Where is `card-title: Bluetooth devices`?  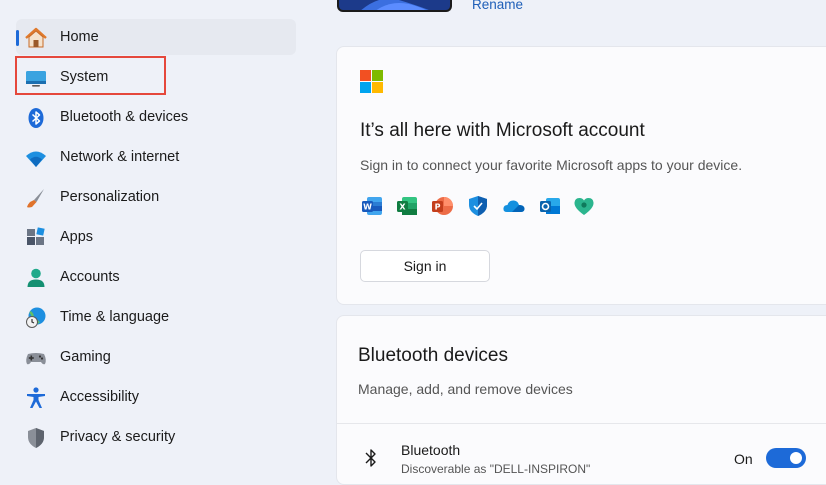
card-title: Bluetooth devices is located at coordinates (433, 355).